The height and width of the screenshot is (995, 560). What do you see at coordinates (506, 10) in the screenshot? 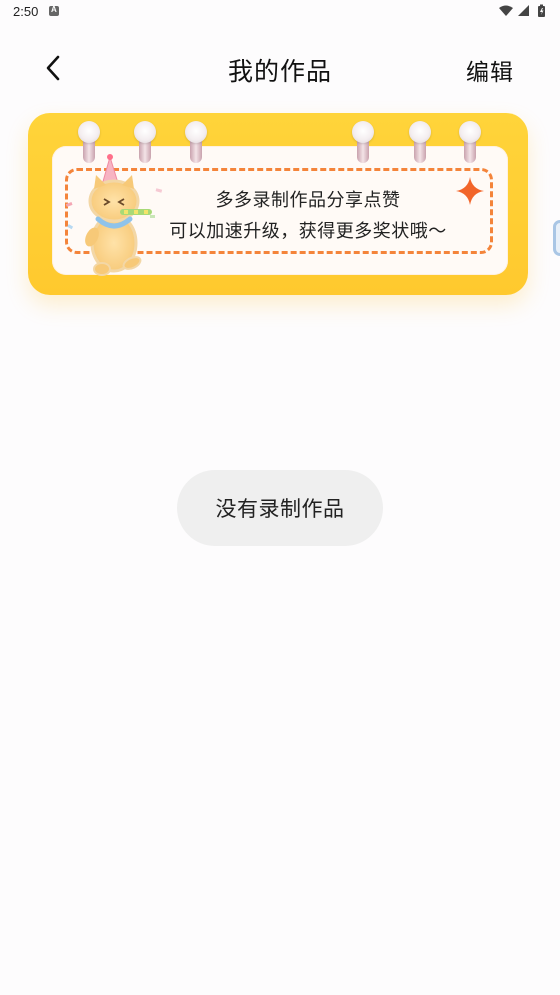
I see `wifi-icon` at bounding box center [506, 10].